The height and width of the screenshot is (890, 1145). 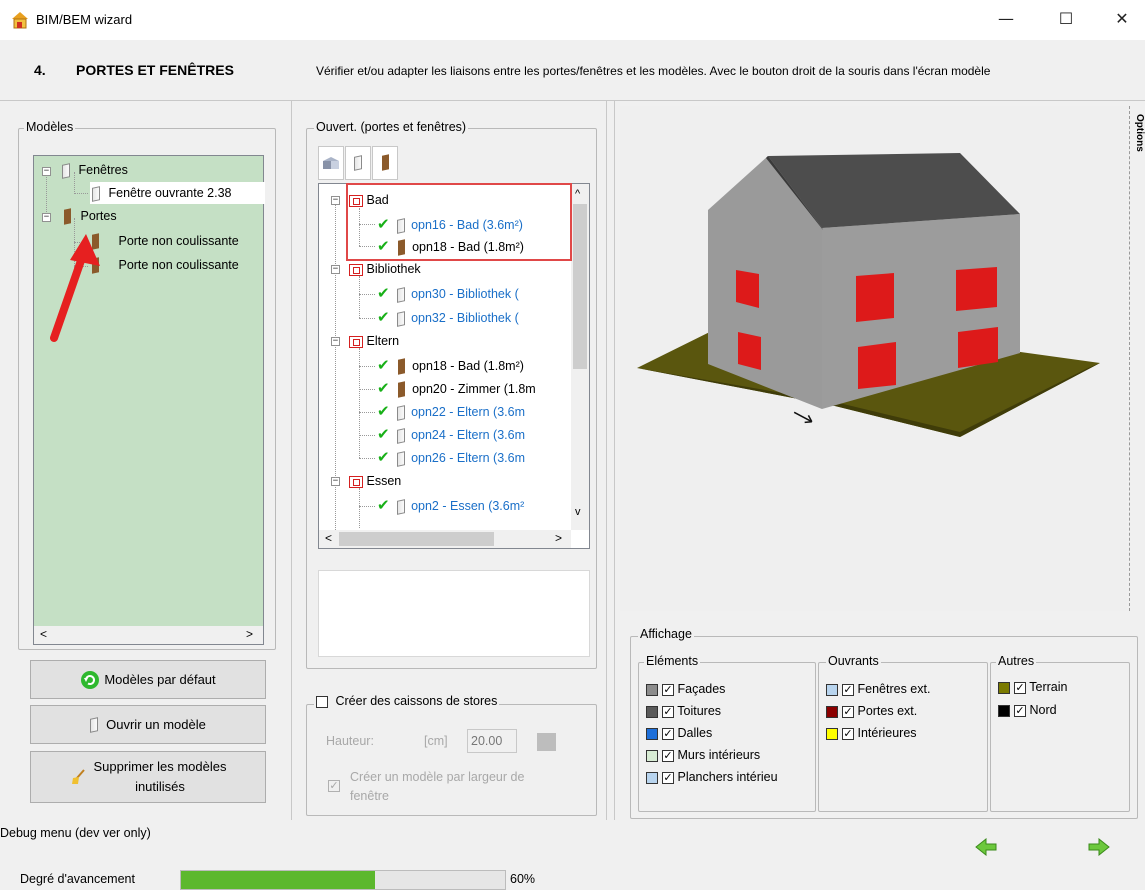 I want to click on room-icon, so click(x=356, y=341).